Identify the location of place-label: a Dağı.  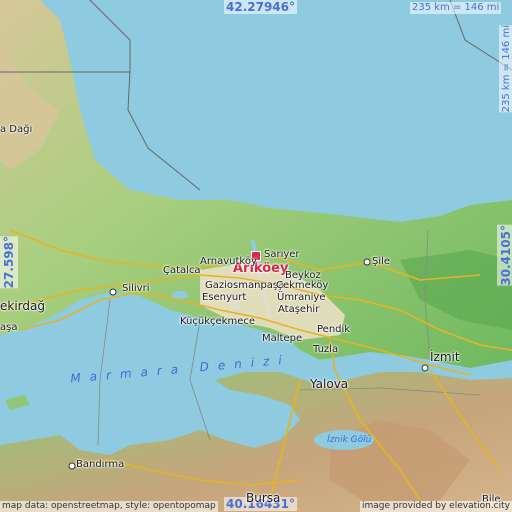
(16, 129).